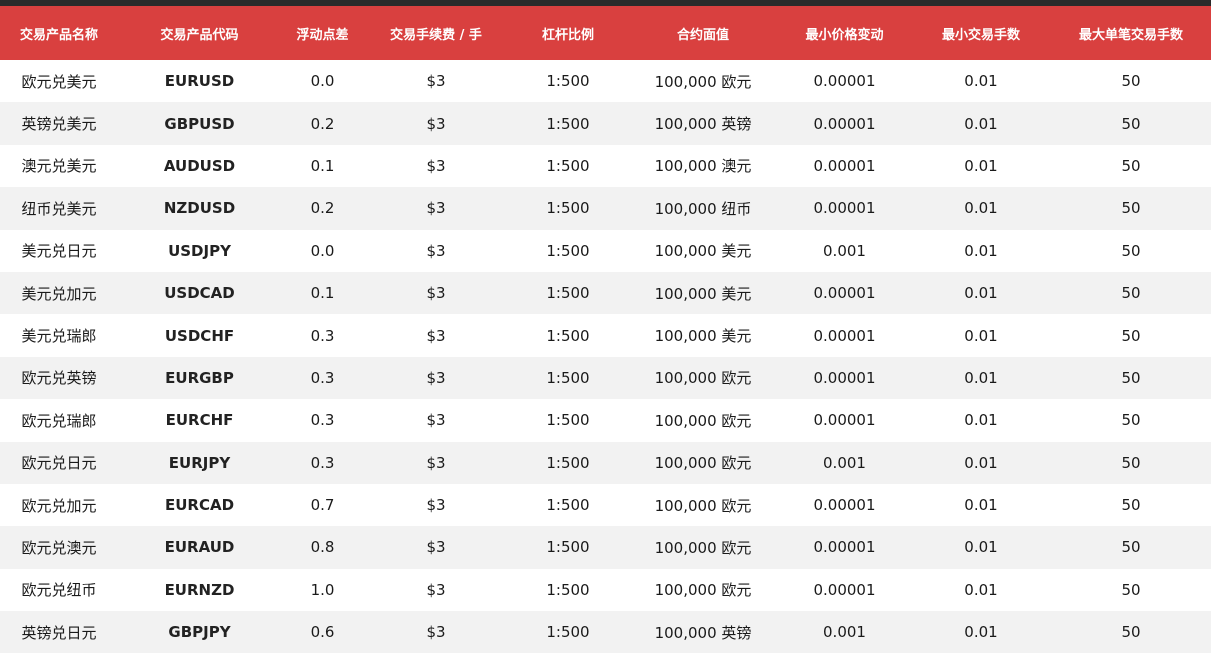 Image resolution: width=1211 pixels, height=654 pixels. Describe the element at coordinates (199, 547) in the screenshot. I see `cell-product-code: EURAUD` at that location.